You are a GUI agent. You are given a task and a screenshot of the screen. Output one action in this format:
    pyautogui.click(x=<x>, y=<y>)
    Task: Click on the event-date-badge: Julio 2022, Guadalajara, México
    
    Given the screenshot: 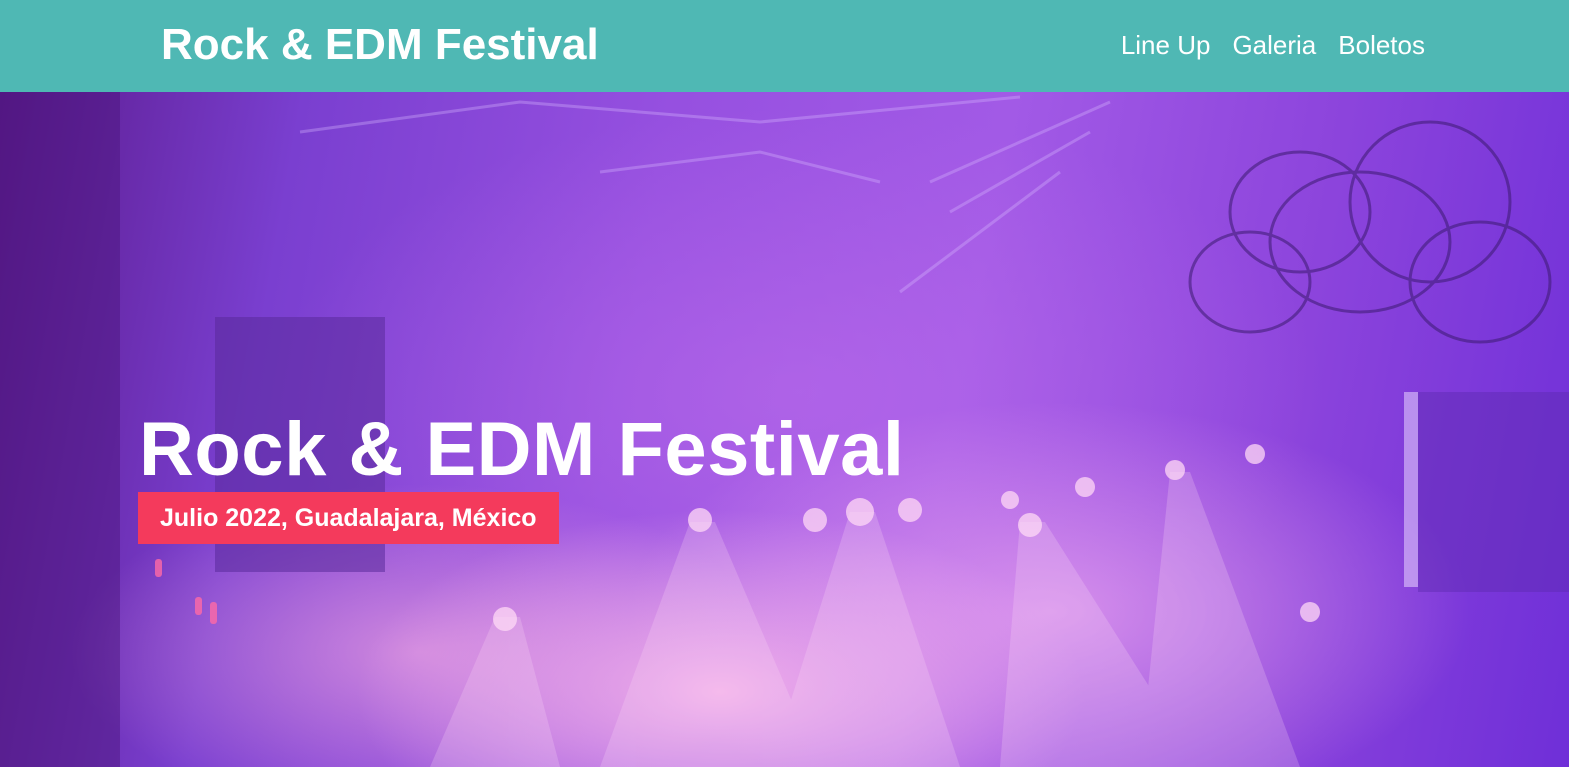 What is the action you would take?
    pyautogui.click(x=348, y=518)
    